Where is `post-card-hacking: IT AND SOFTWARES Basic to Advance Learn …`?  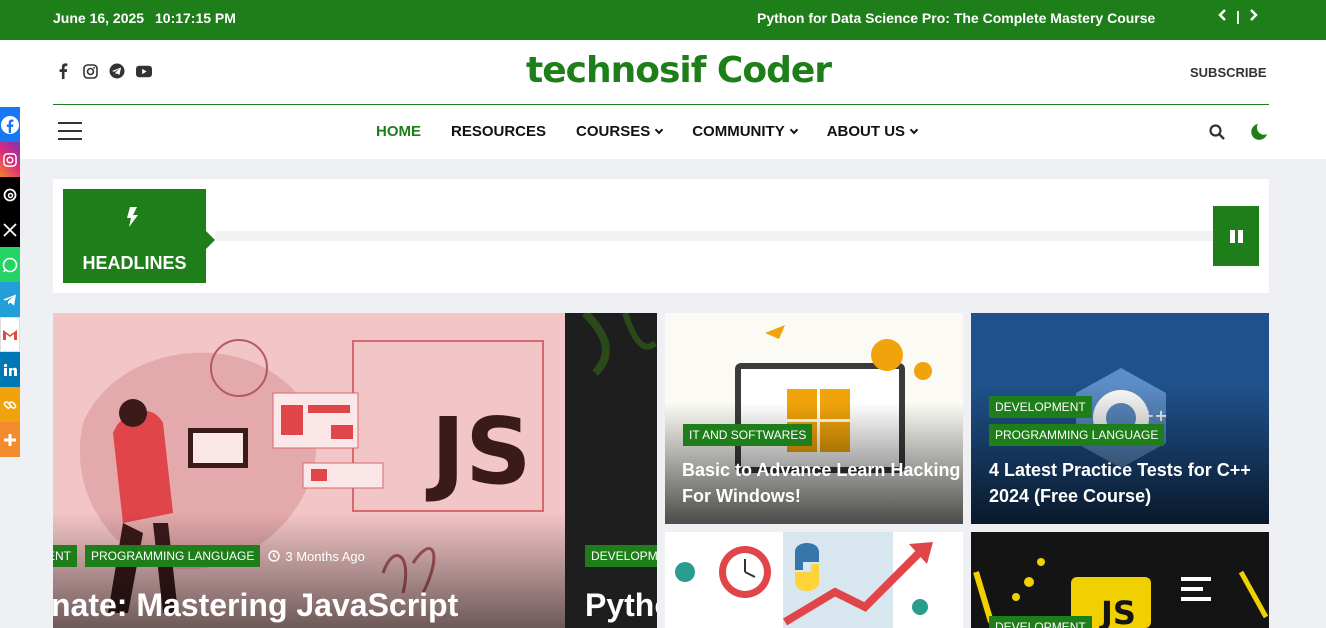 post-card-hacking: IT AND SOFTWARES Basic to Advance Learn … is located at coordinates (814, 418).